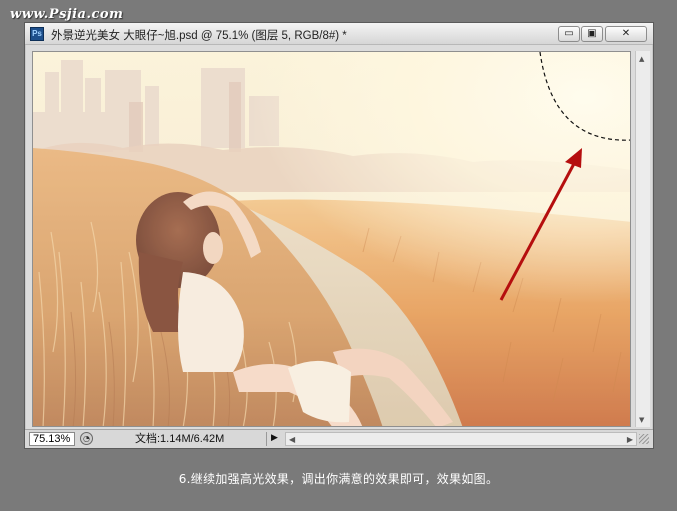 The height and width of the screenshot is (511, 677). What do you see at coordinates (641, 59) in the screenshot?
I see `scroll-up-icon: ▲` at bounding box center [641, 59].